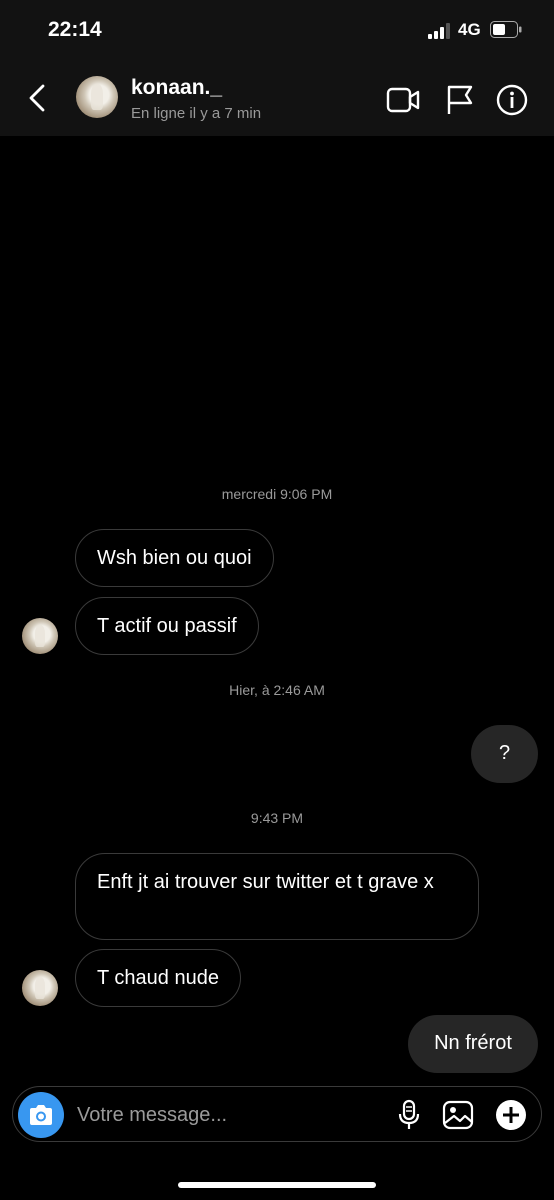  I want to click on outgoing-message: Nn frérot, so click(473, 1044).